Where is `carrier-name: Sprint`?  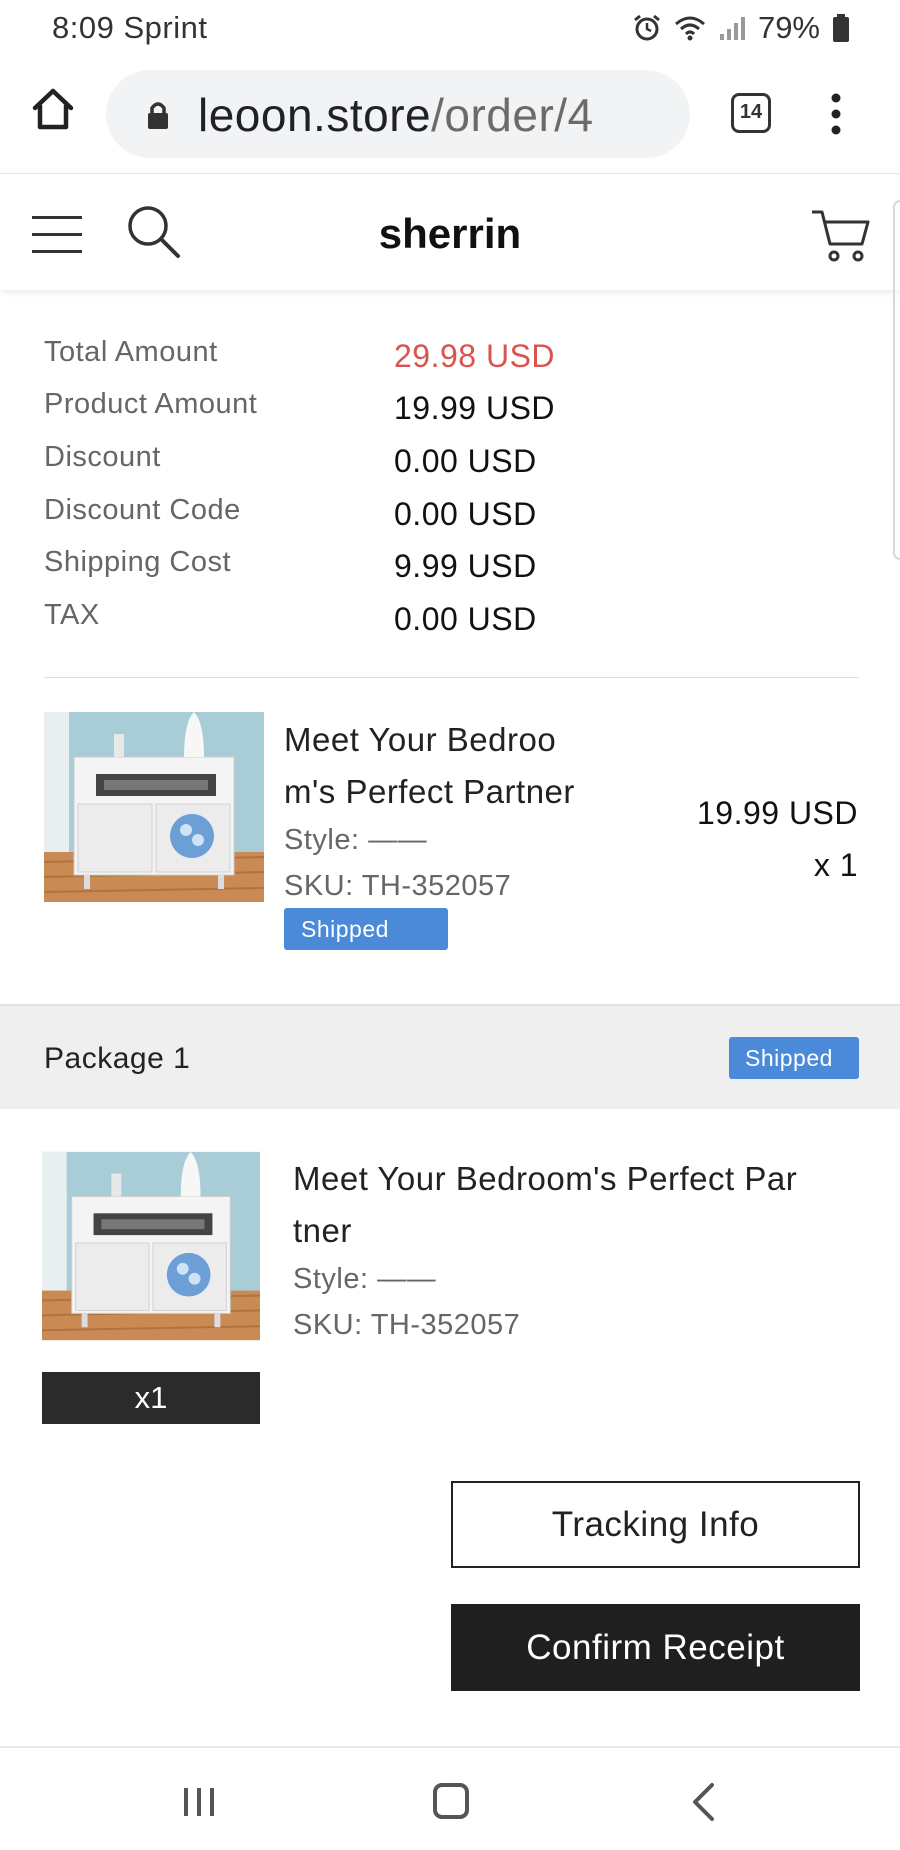 carrier-name: Sprint is located at coordinates (165, 27).